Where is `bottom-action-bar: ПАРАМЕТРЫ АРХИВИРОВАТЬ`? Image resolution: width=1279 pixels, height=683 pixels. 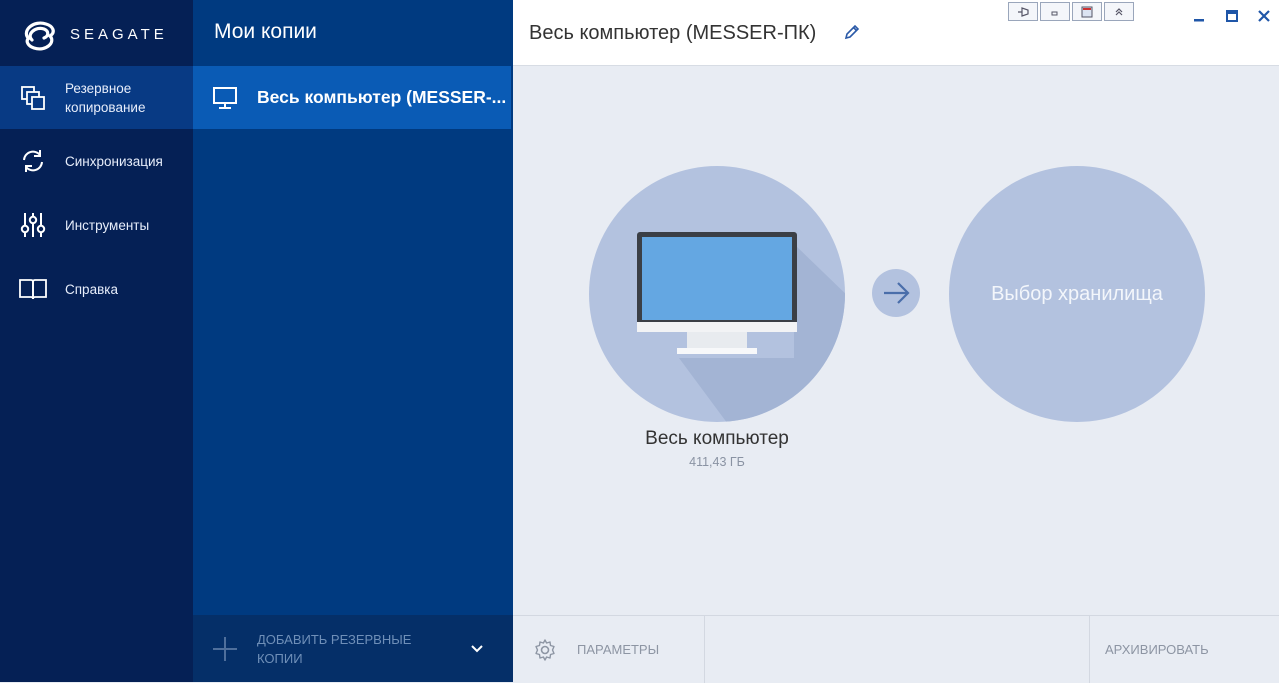 bottom-action-bar: ПАРАМЕТРЫ АРХИВИРОВАТЬ is located at coordinates (896, 649).